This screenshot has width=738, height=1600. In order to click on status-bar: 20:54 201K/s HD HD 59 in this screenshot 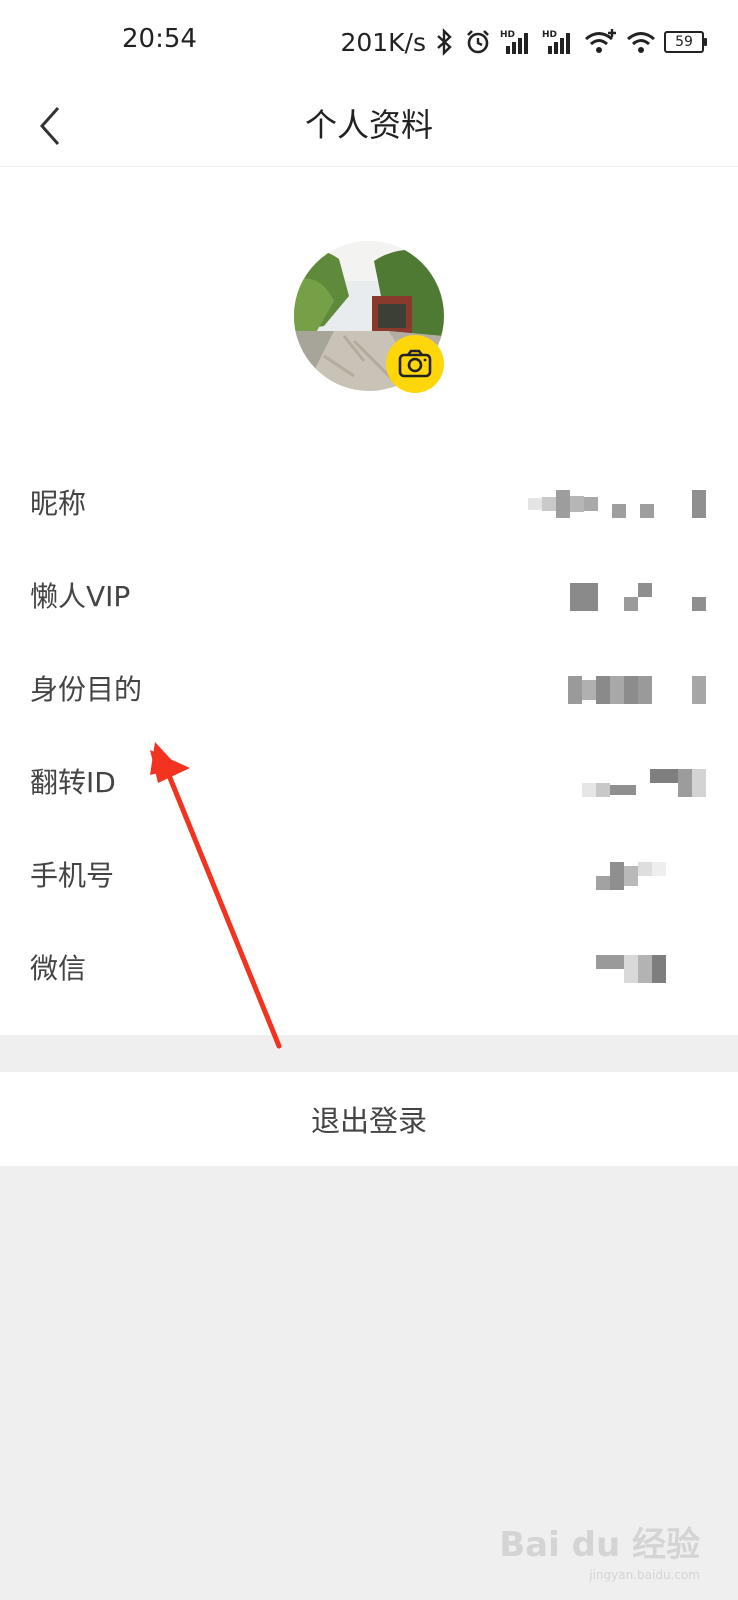, I will do `click(369, 42)`.